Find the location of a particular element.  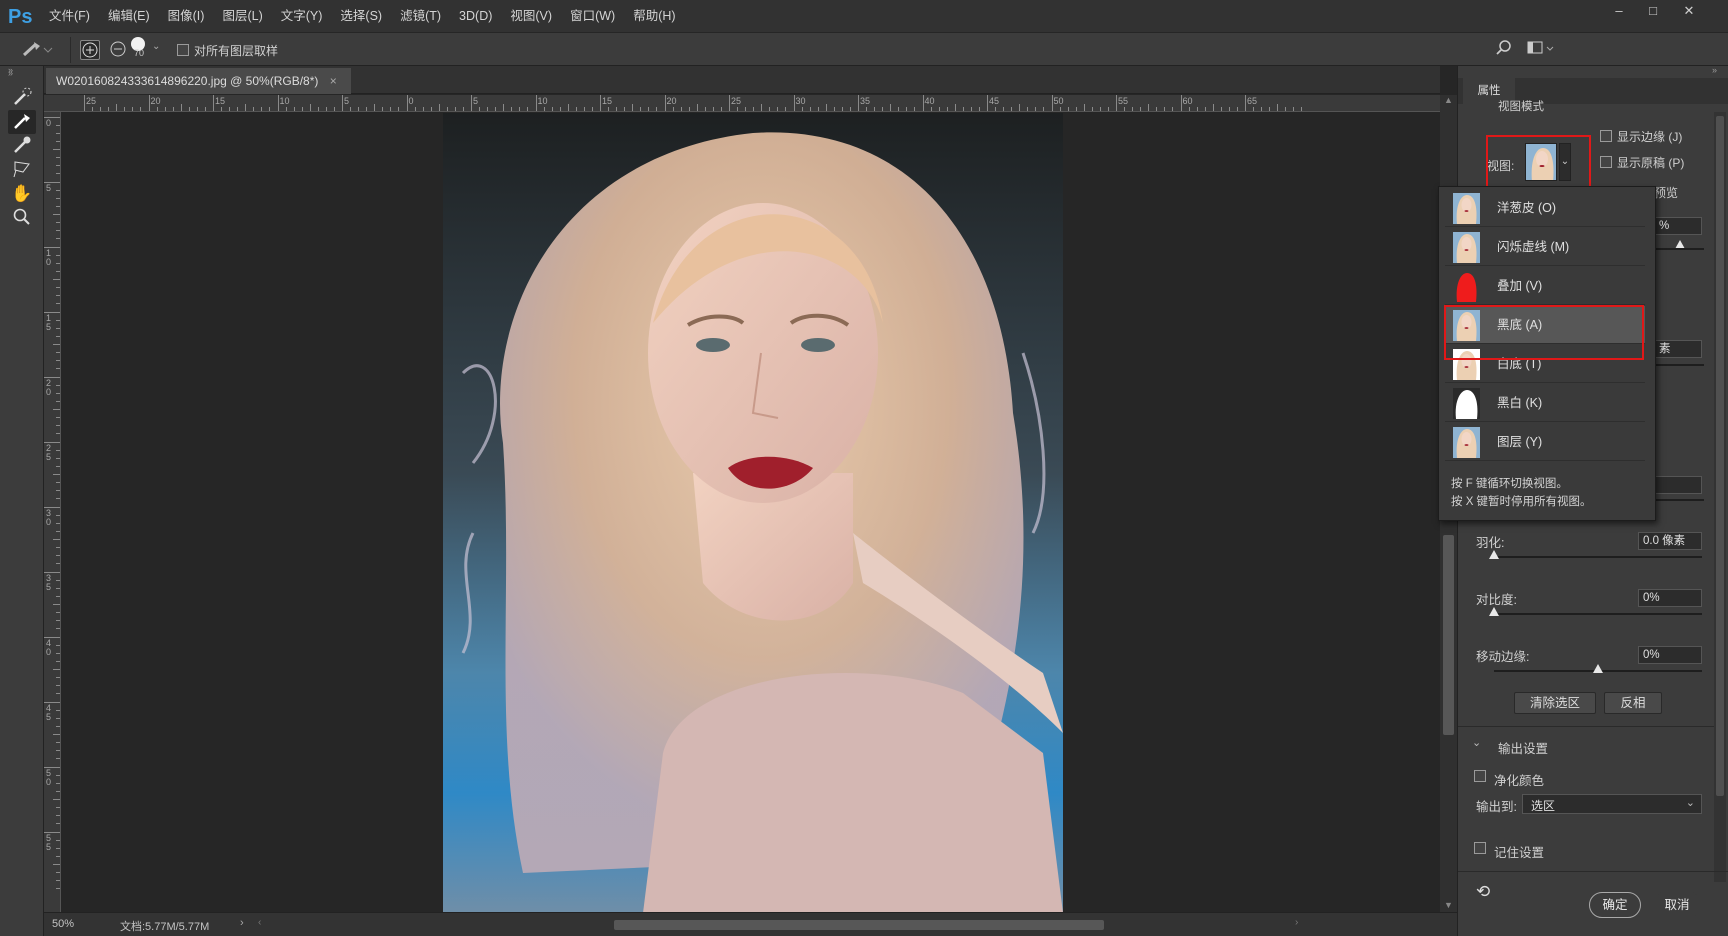

collapse-panel-icon: » is located at coordinates (1714, 70).